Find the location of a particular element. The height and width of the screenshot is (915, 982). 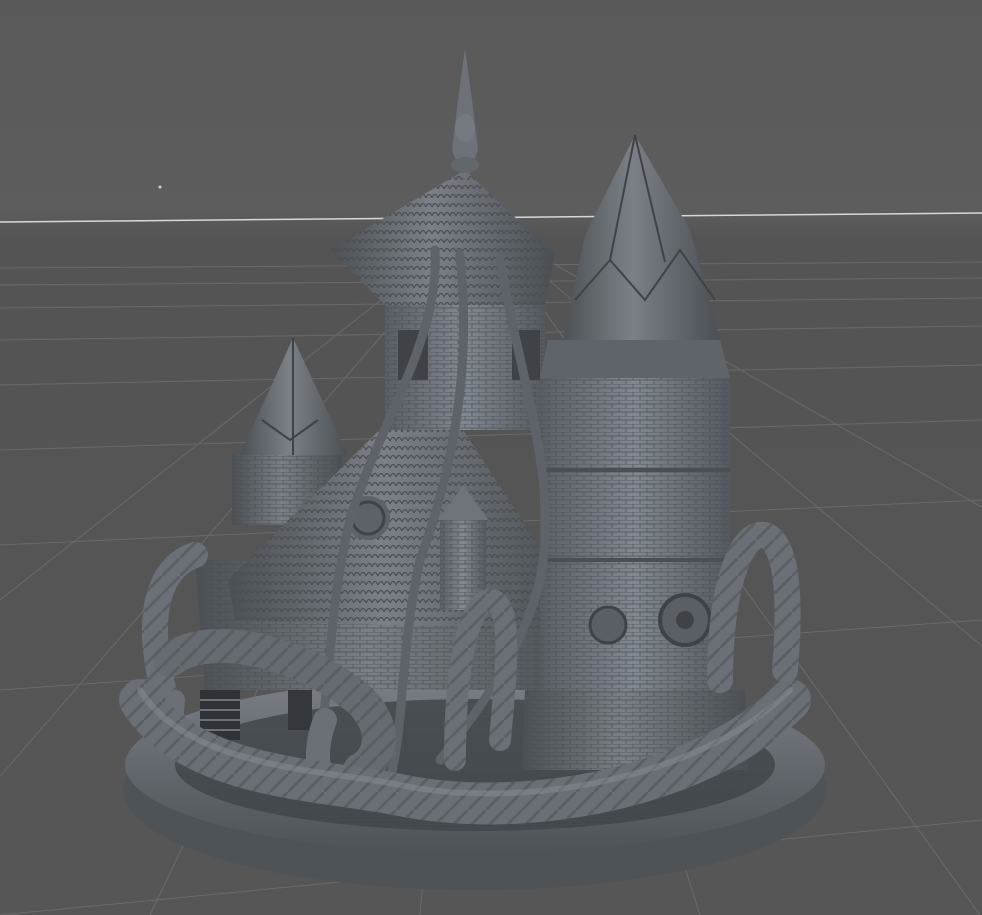

light-marker is located at coordinates (160, 187).